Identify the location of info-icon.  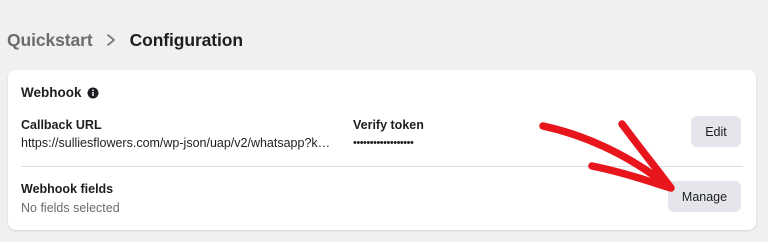
(93, 93).